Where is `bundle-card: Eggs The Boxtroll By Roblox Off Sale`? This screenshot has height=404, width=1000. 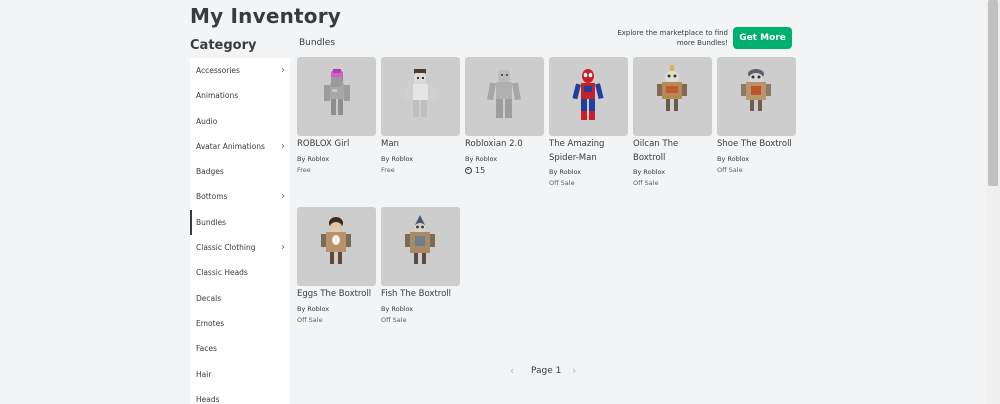 bundle-card: Eggs The Boxtroll By Roblox Off Sale is located at coordinates (336, 266).